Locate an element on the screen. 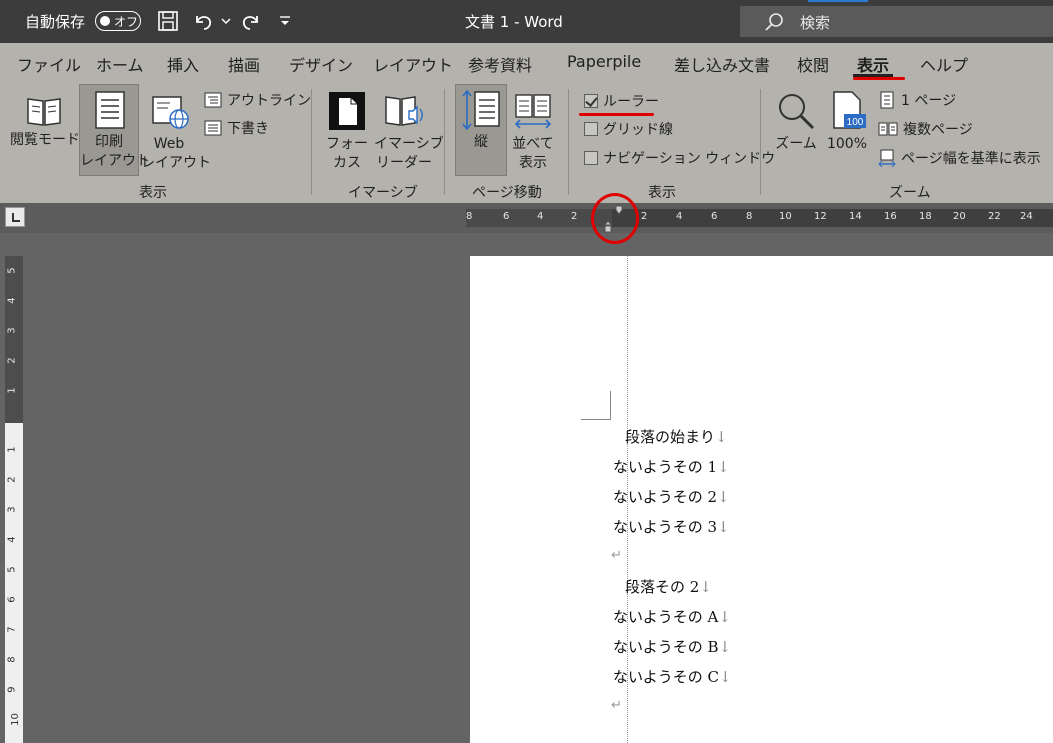  draft-button: 下書き is located at coordinates (236, 128).